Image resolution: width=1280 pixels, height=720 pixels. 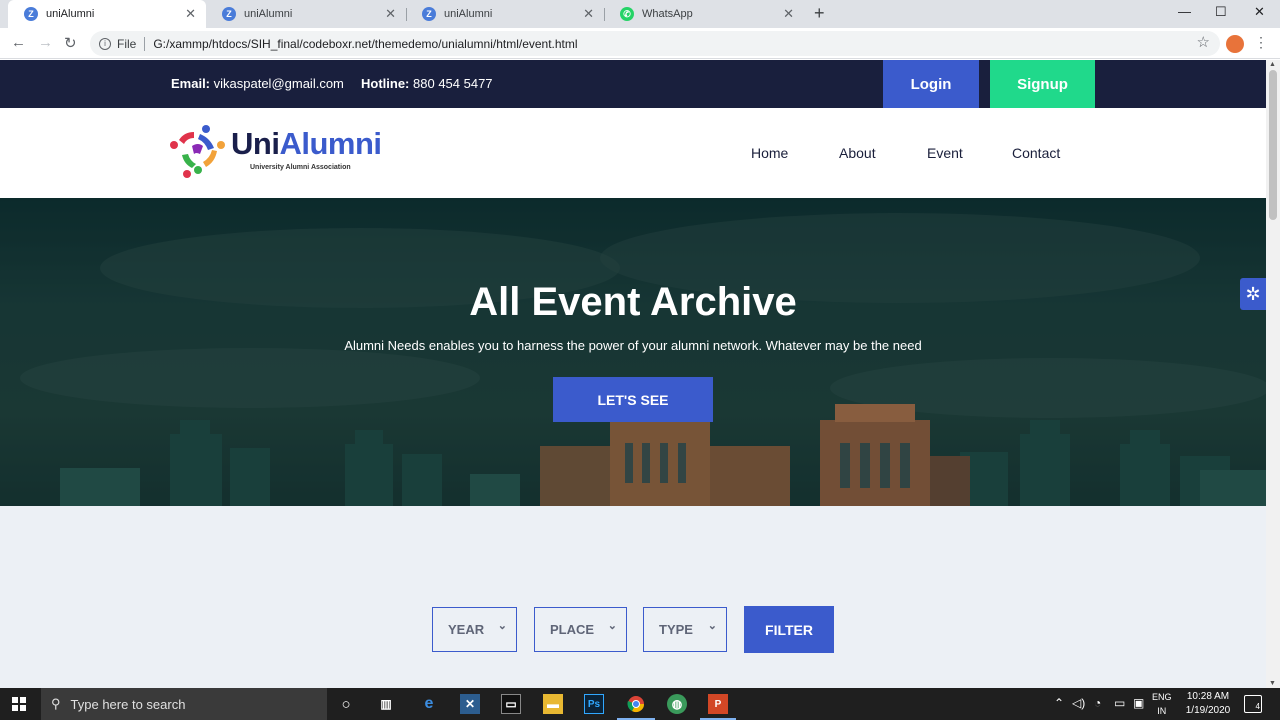 What do you see at coordinates (704, 14) in the screenshot?
I see `browser-tab-4: ✆ WhatsApp ✕` at bounding box center [704, 14].